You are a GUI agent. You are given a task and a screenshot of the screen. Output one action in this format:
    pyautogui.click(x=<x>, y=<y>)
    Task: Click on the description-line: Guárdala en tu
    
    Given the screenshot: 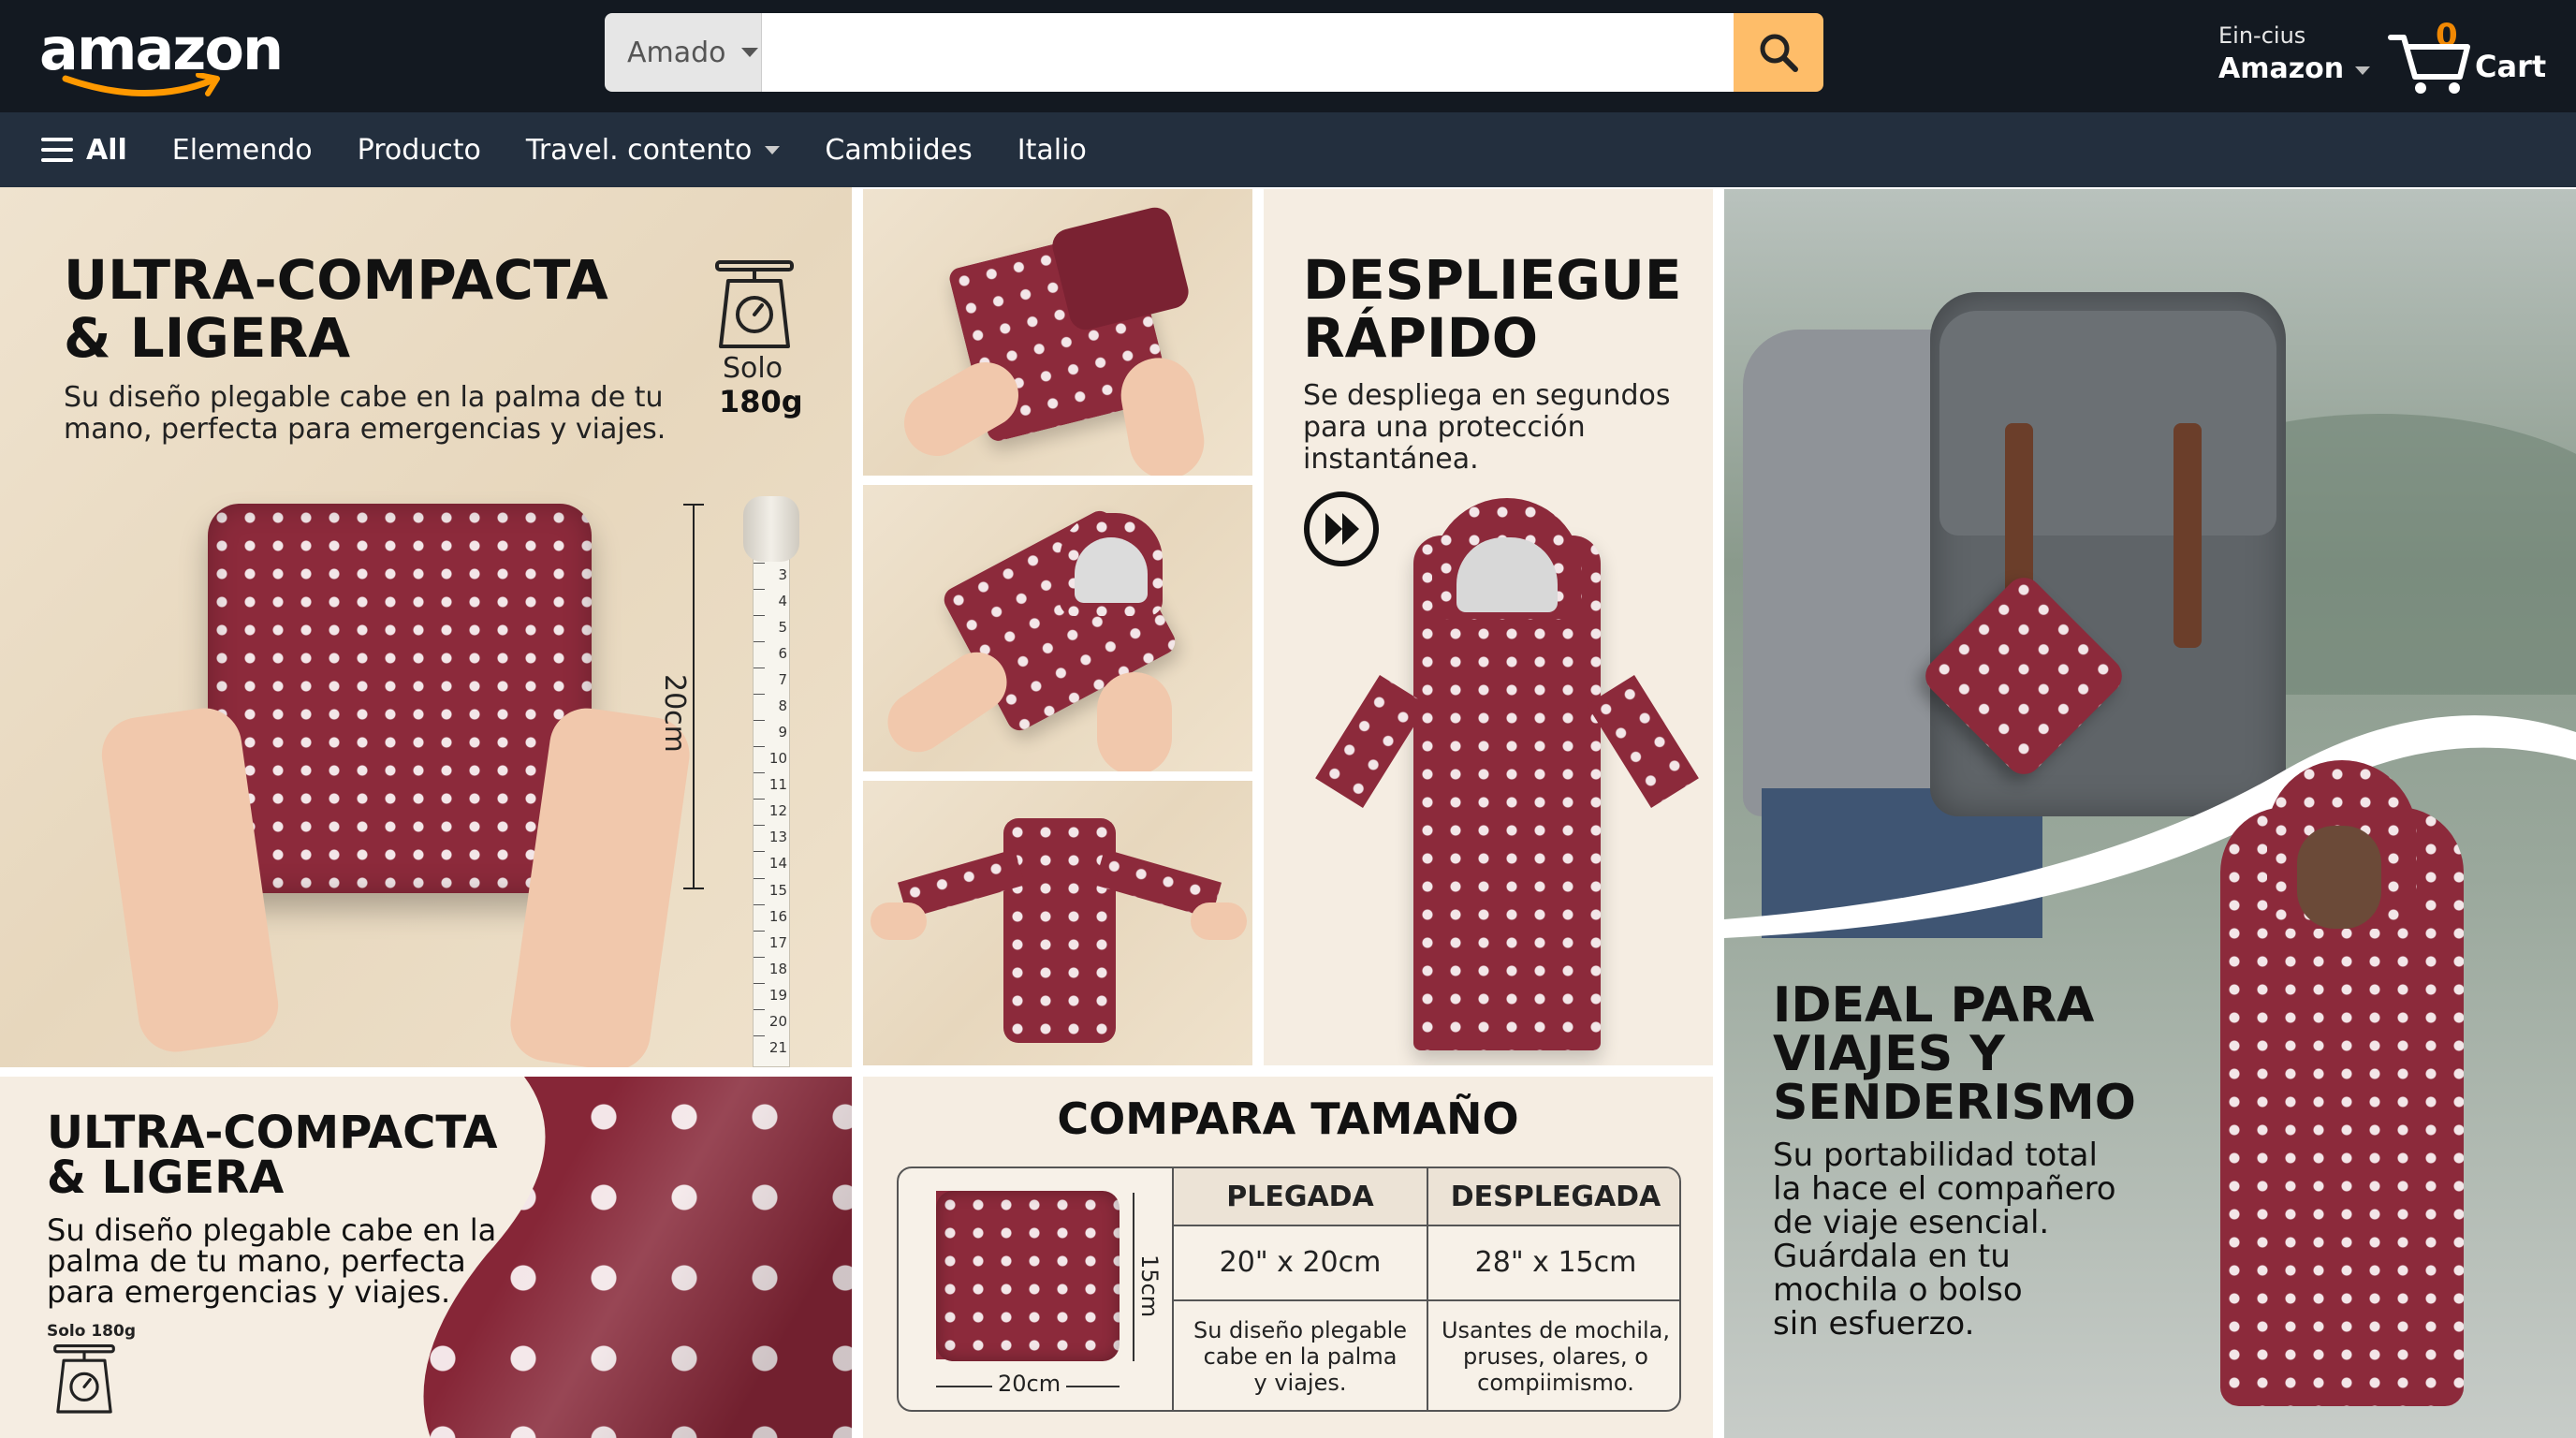 What is the action you would take?
    pyautogui.click(x=1892, y=1256)
    